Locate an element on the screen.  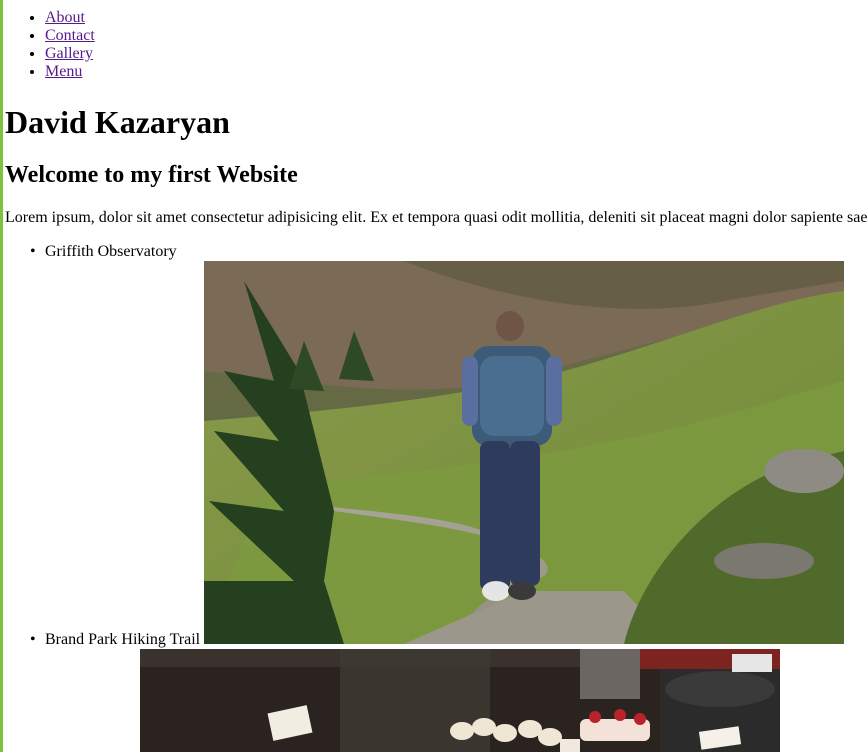
welcome-heading: Welcome to my first Website is located at coordinates (151, 175).